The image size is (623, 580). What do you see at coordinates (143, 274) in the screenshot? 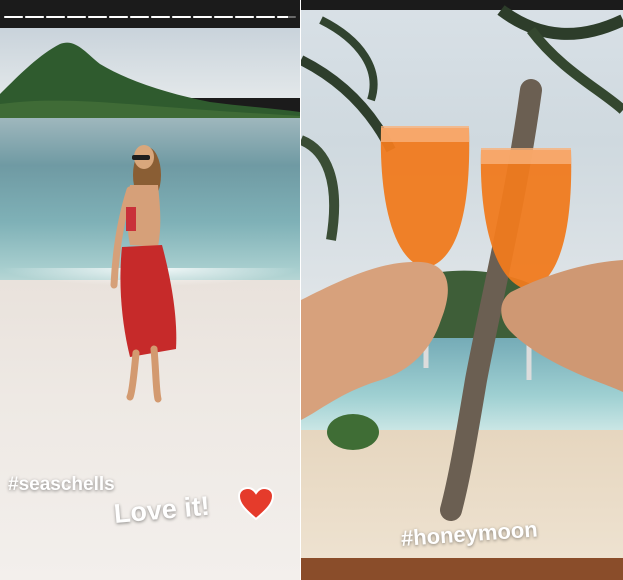
I see `woman-figure` at bounding box center [143, 274].